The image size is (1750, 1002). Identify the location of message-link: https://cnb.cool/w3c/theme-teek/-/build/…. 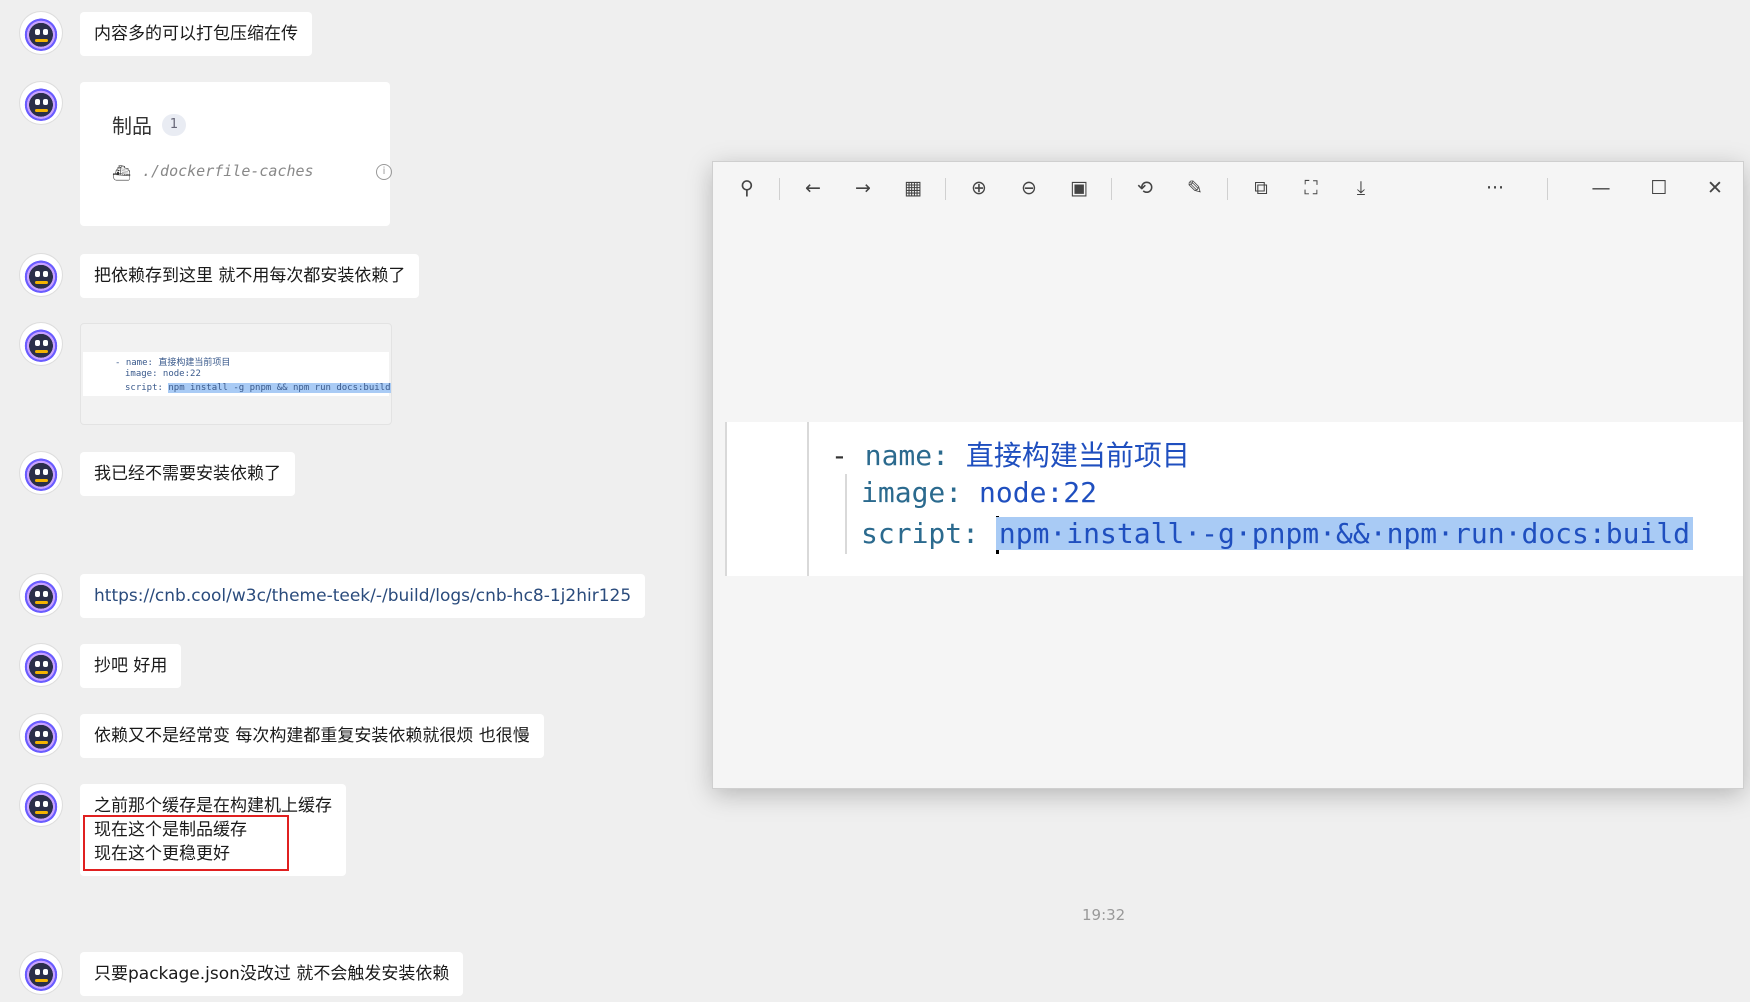
(363, 596).